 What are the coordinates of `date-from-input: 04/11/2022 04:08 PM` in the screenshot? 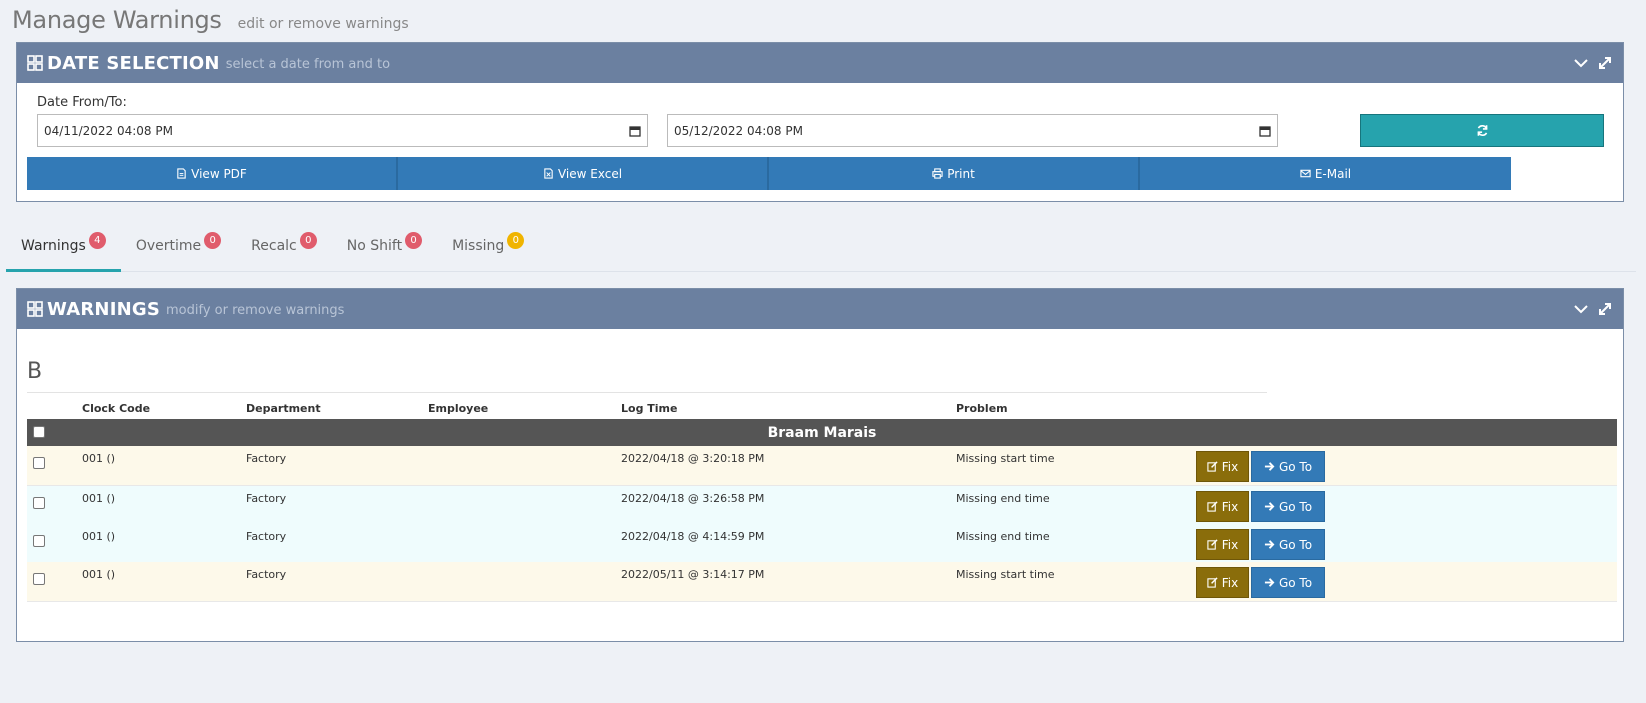 It's located at (342, 130).